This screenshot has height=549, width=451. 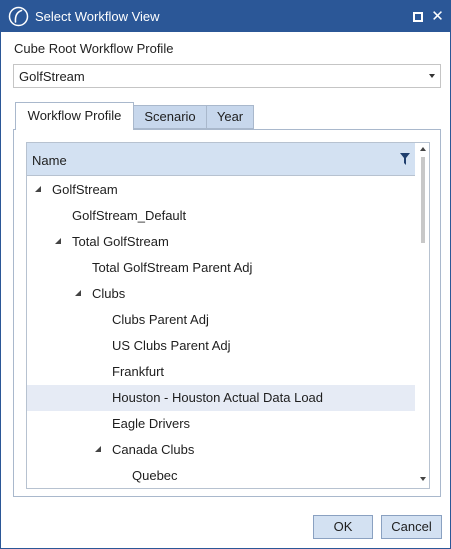 What do you see at coordinates (221, 294) in the screenshot?
I see `tree-row: Clubs` at bounding box center [221, 294].